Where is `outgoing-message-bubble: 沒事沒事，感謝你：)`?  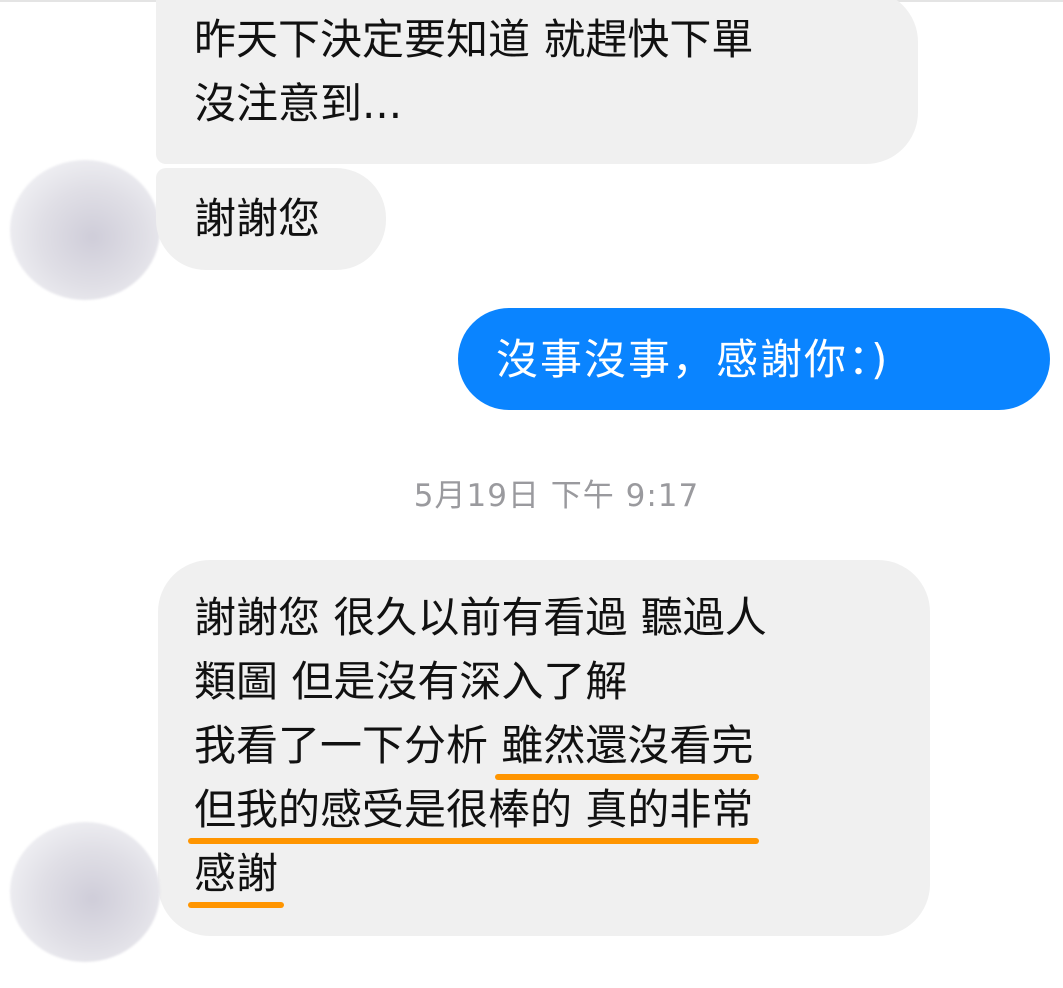 outgoing-message-bubble: 沒事沒事，感謝你：) is located at coordinates (754, 359).